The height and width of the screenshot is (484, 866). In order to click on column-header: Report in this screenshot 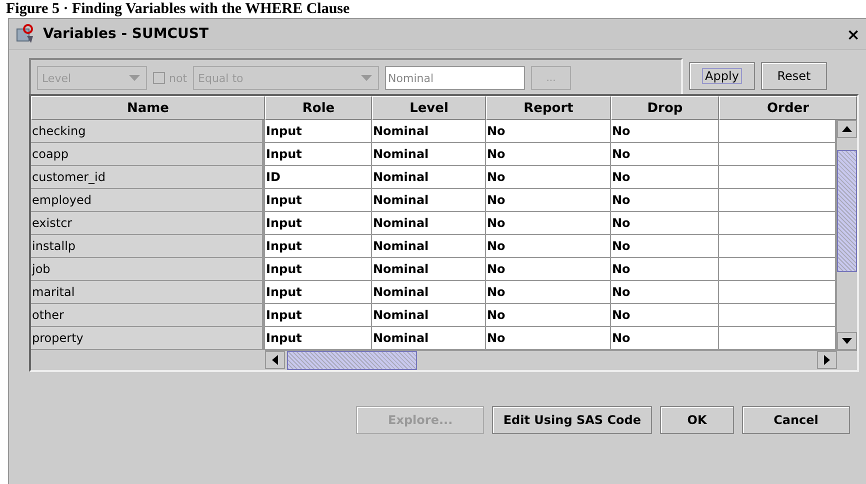, I will do `click(548, 108)`.